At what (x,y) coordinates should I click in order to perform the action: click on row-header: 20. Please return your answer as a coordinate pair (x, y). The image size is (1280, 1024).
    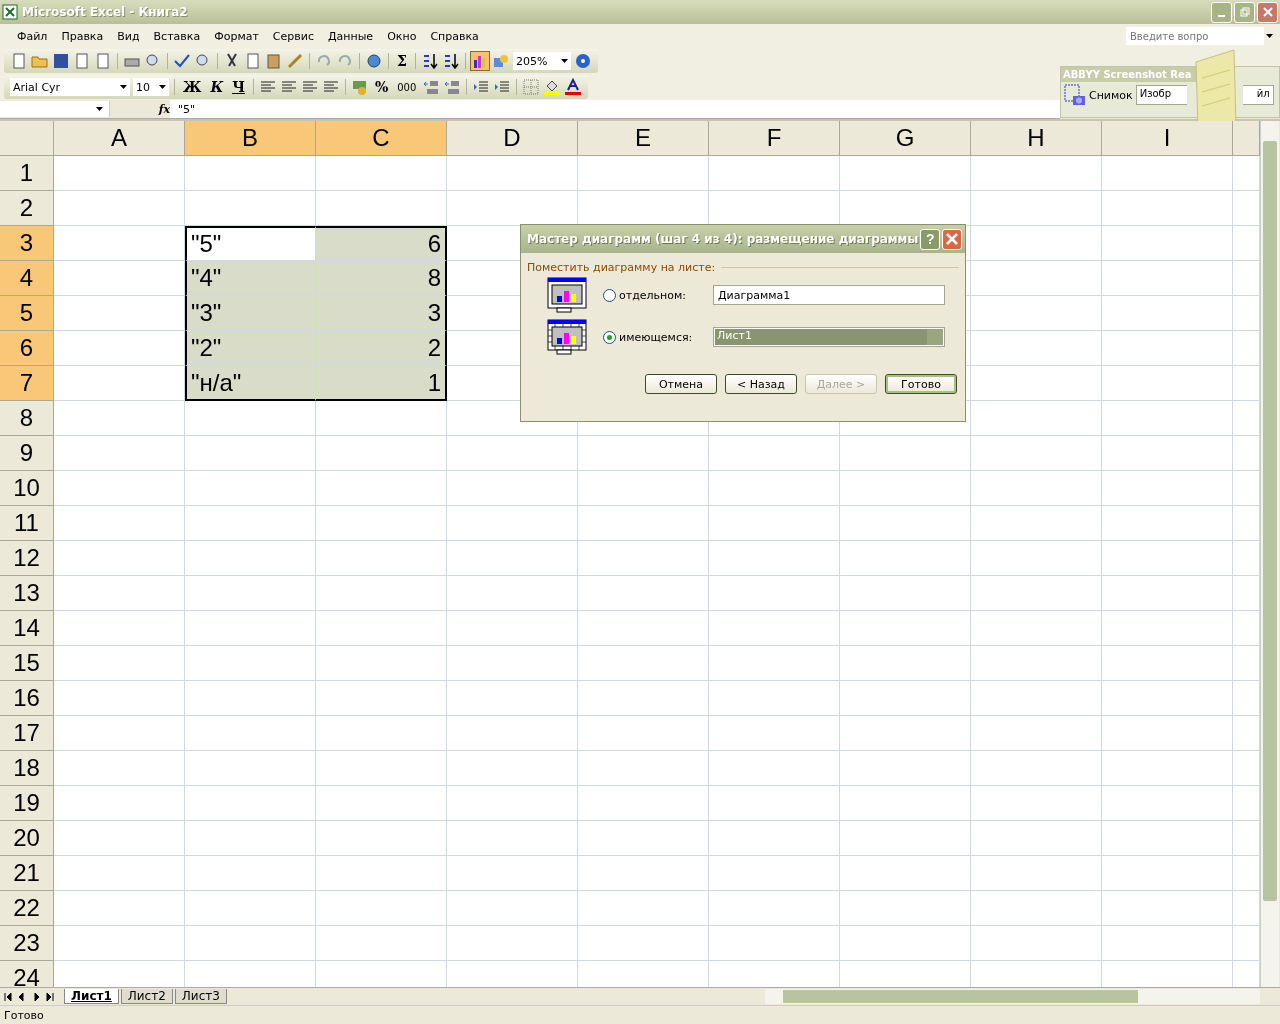
    Looking at the image, I should click on (27, 838).